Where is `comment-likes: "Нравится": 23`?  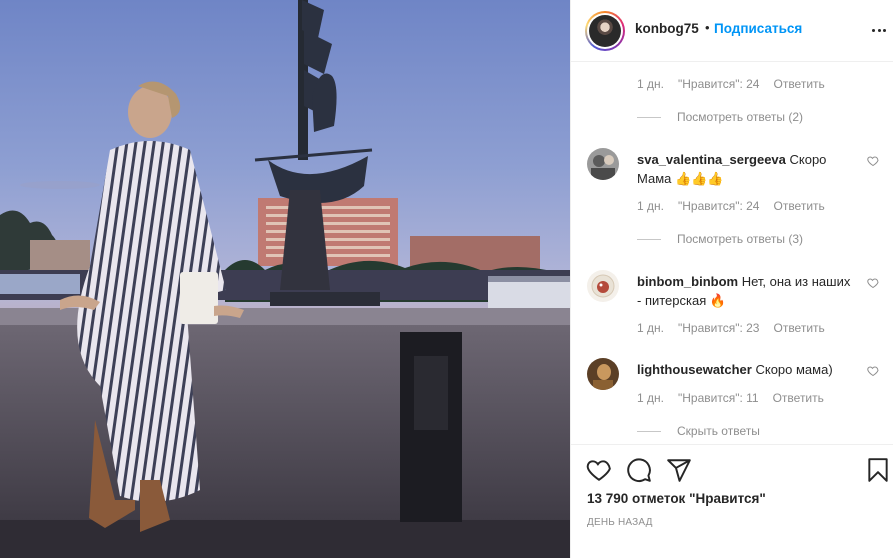
comment-likes: "Нравится": 23 is located at coordinates (719, 328).